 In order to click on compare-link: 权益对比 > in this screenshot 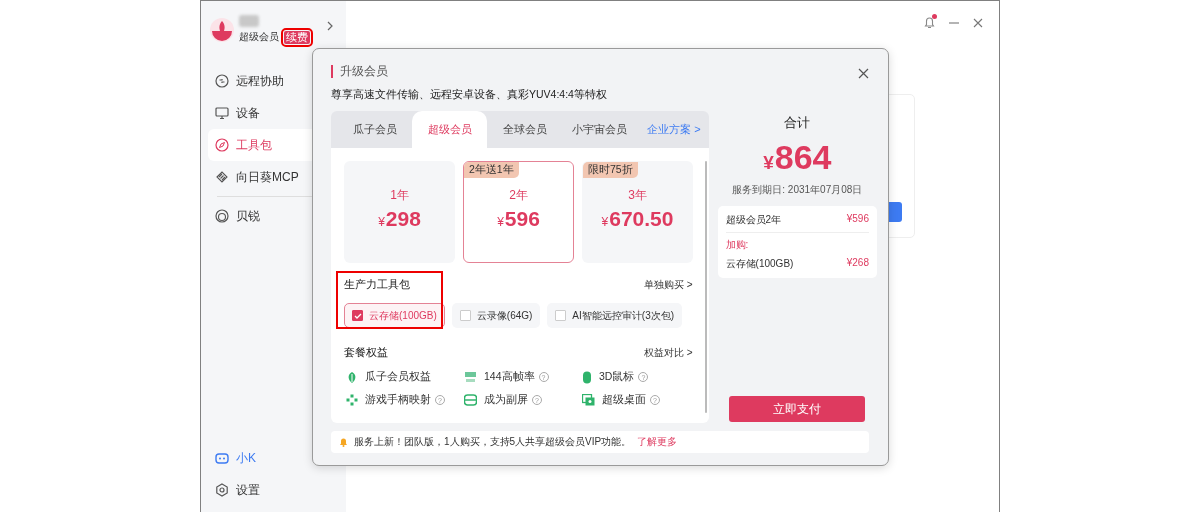, I will do `click(668, 352)`.